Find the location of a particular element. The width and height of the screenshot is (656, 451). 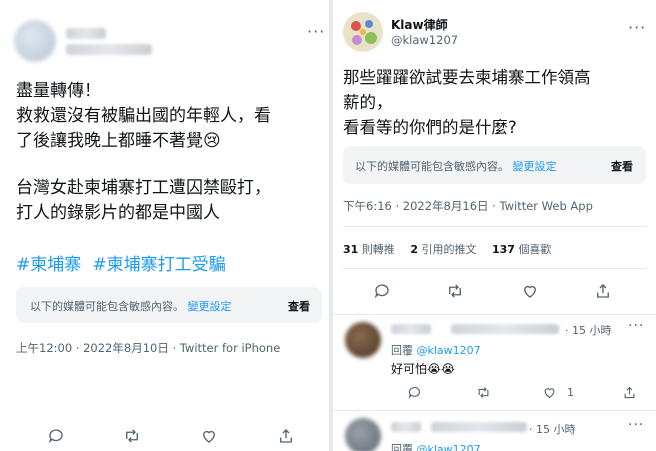

klaw-avatar is located at coordinates (363, 32).